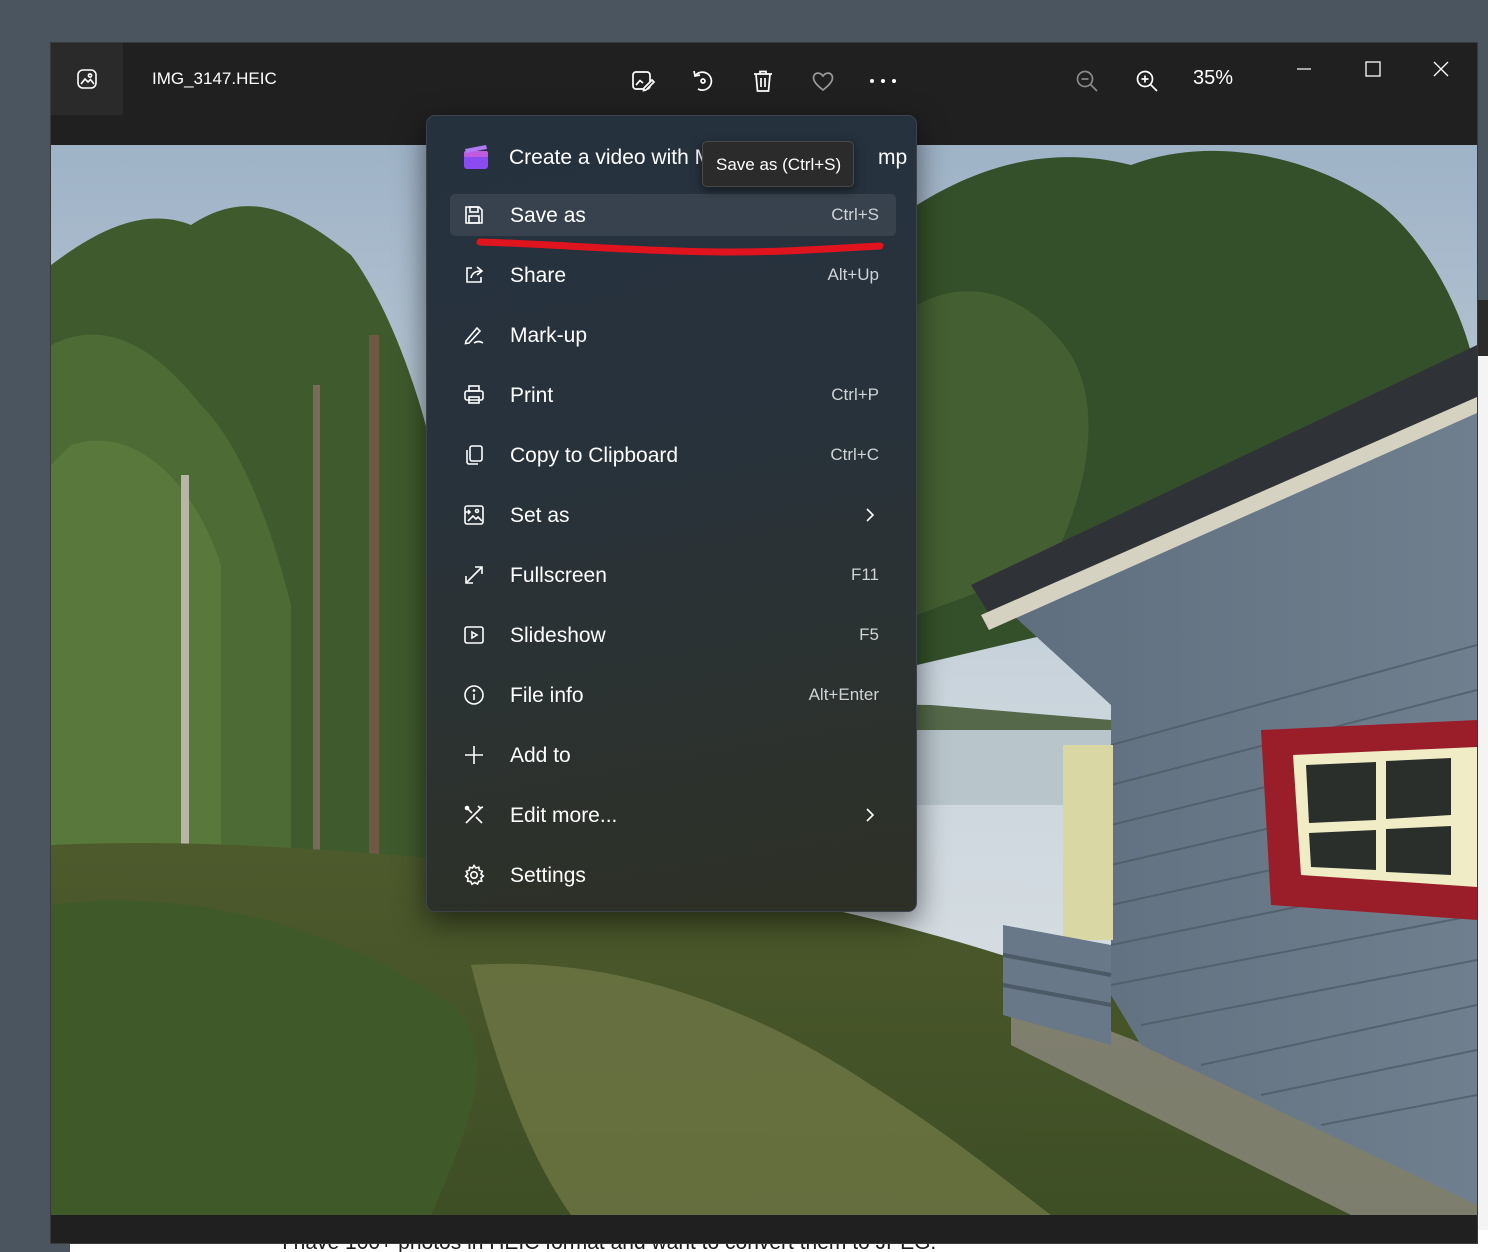 The height and width of the screenshot is (1252, 1488). Describe the element at coordinates (474, 395) in the screenshot. I see `printer-icon` at that location.